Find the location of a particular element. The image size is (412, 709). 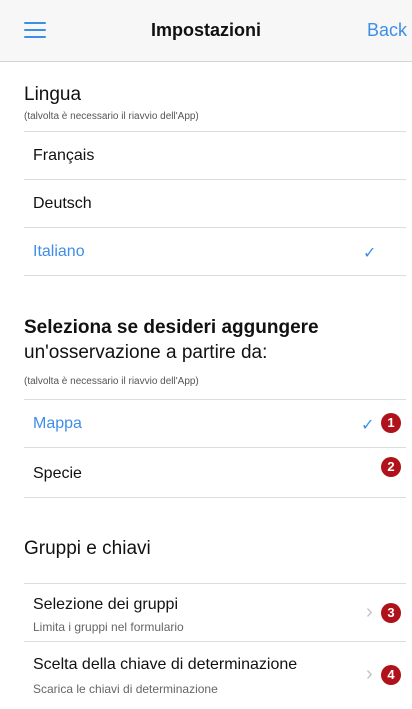

callout-badge-3: 3 is located at coordinates (391, 613).